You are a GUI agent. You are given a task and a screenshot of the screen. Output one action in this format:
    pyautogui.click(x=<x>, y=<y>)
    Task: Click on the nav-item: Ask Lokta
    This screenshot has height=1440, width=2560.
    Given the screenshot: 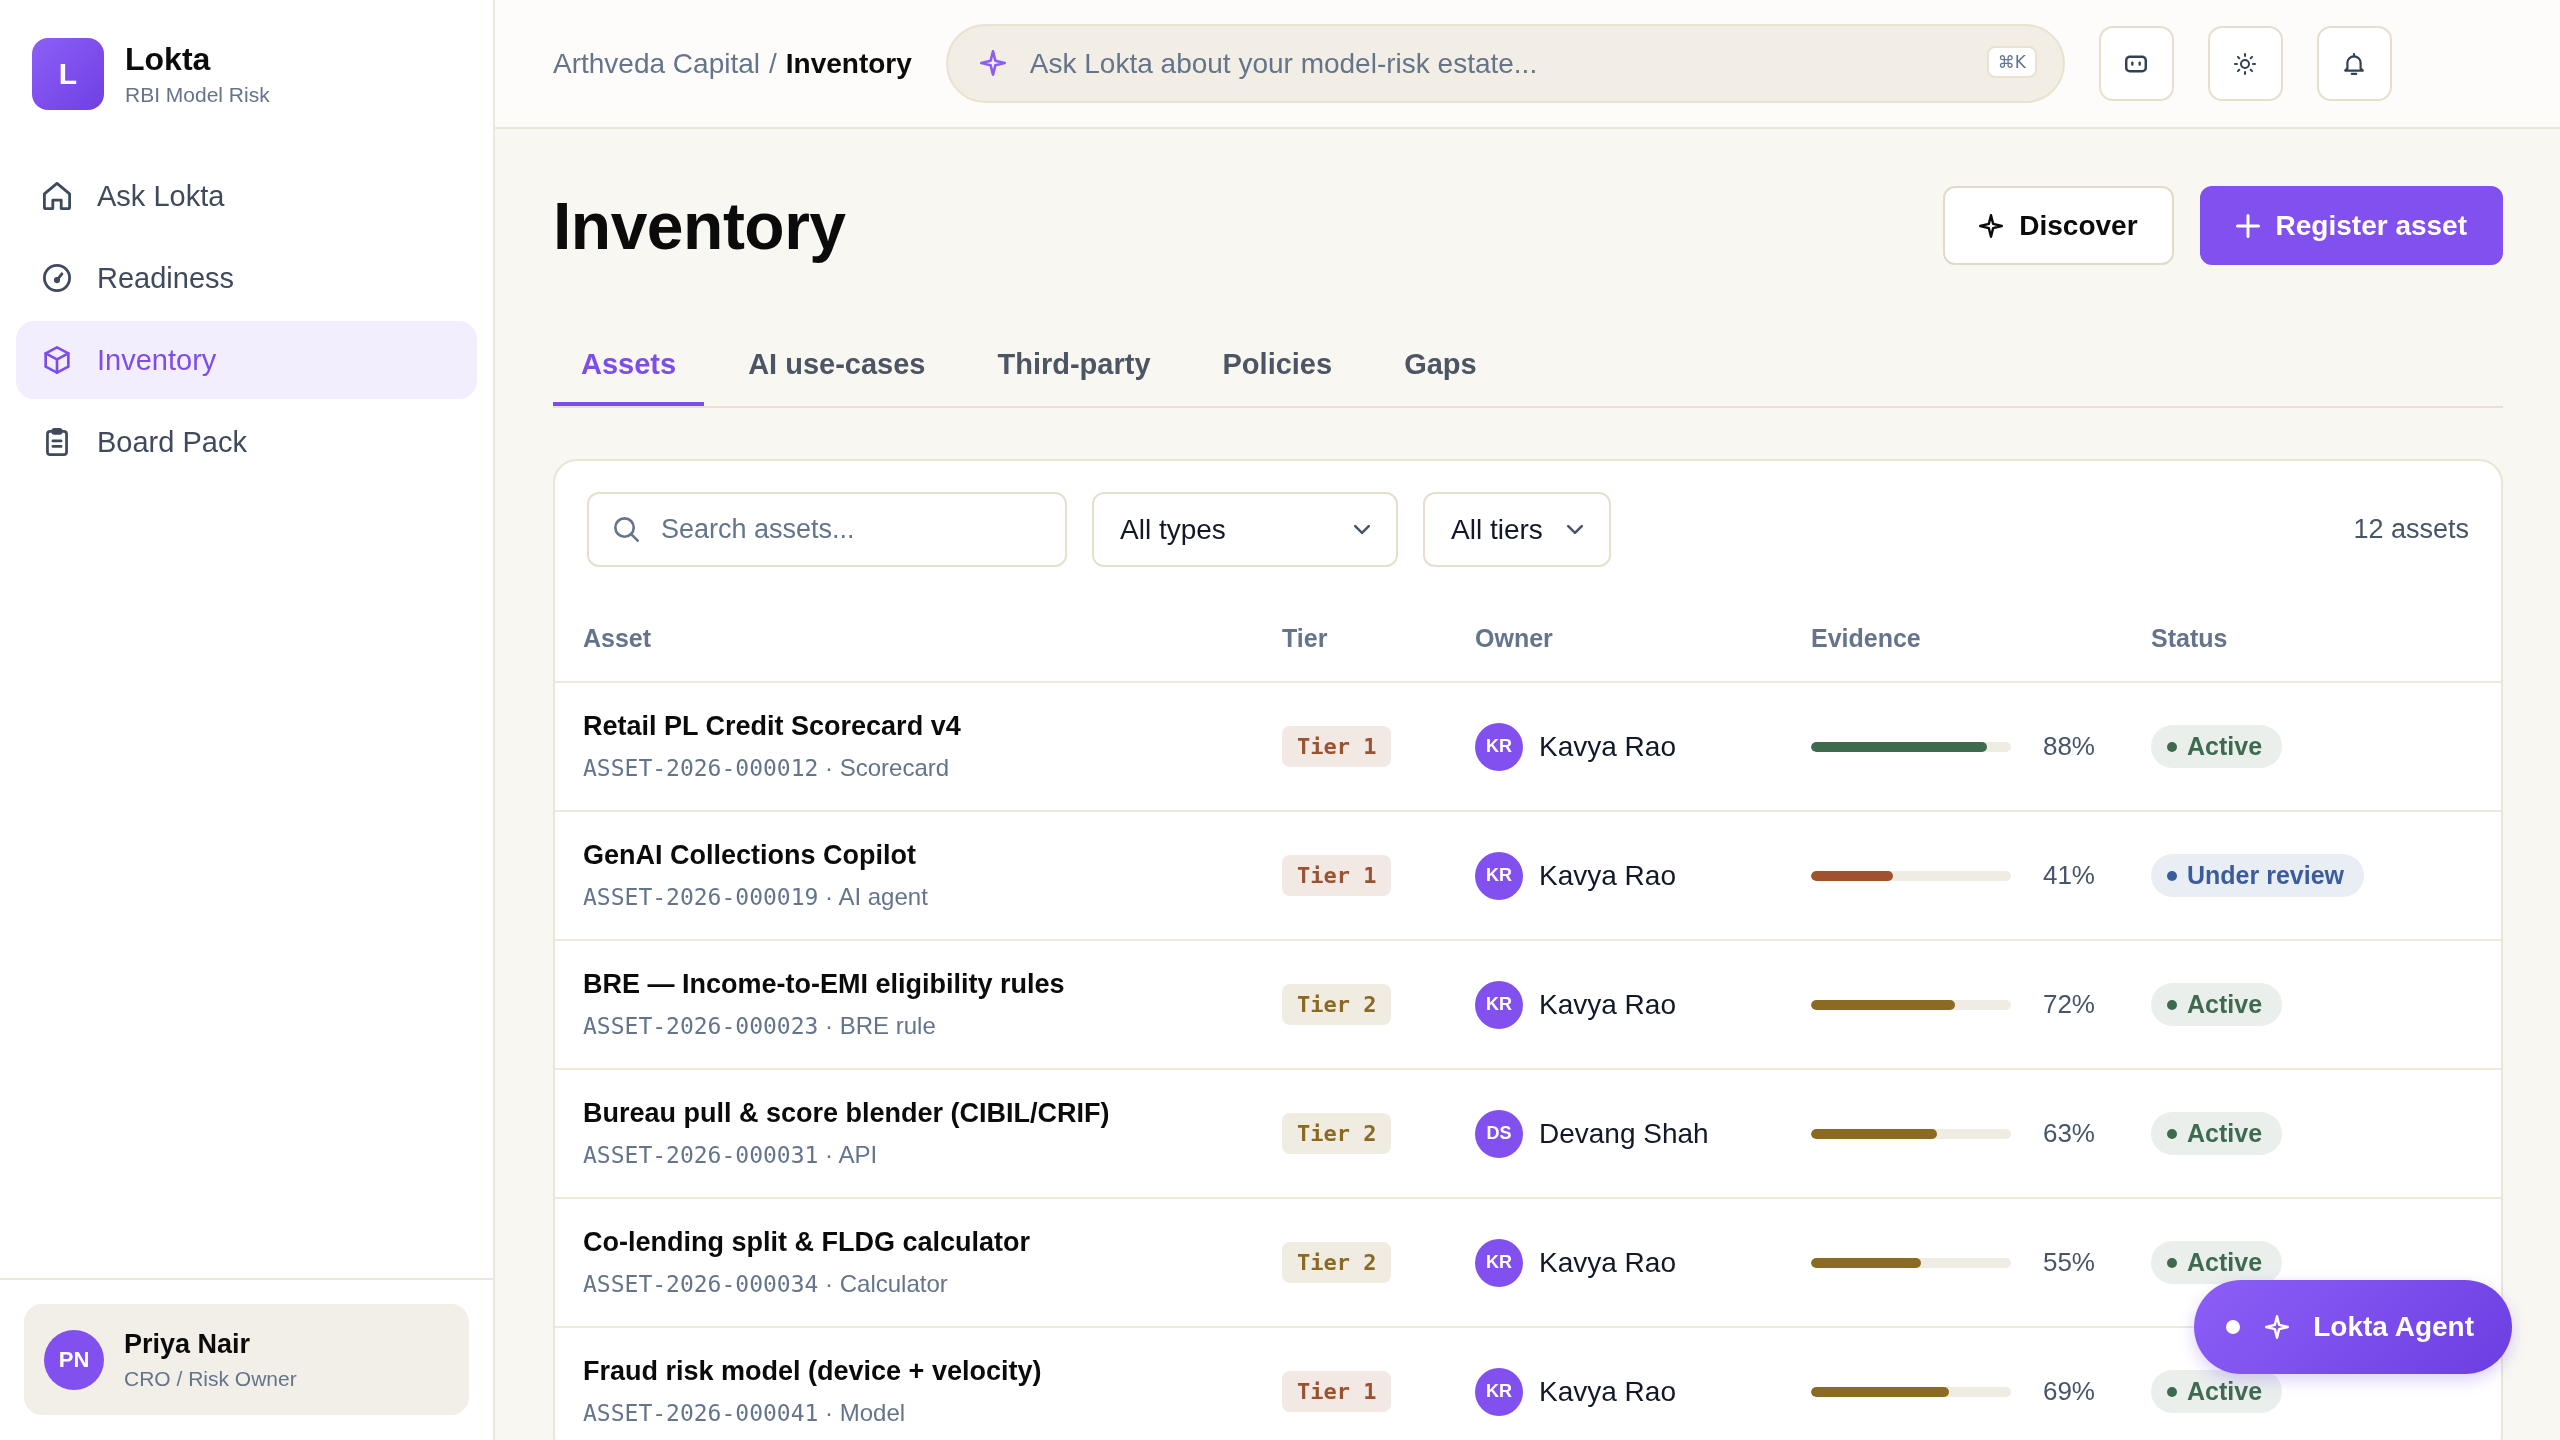 What is the action you would take?
    pyautogui.click(x=246, y=196)
    